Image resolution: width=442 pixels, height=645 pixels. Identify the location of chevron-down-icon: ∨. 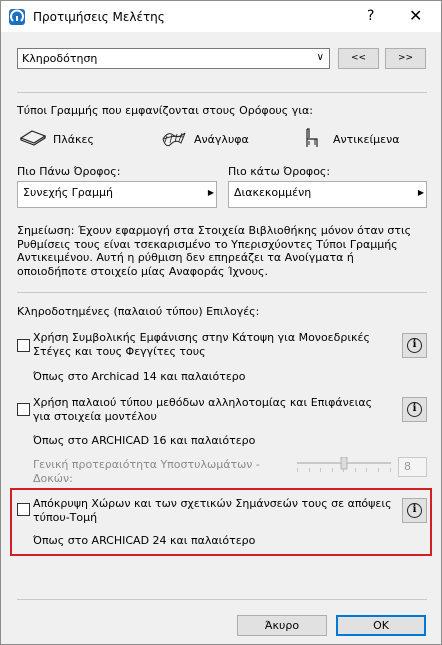
(320, 57).